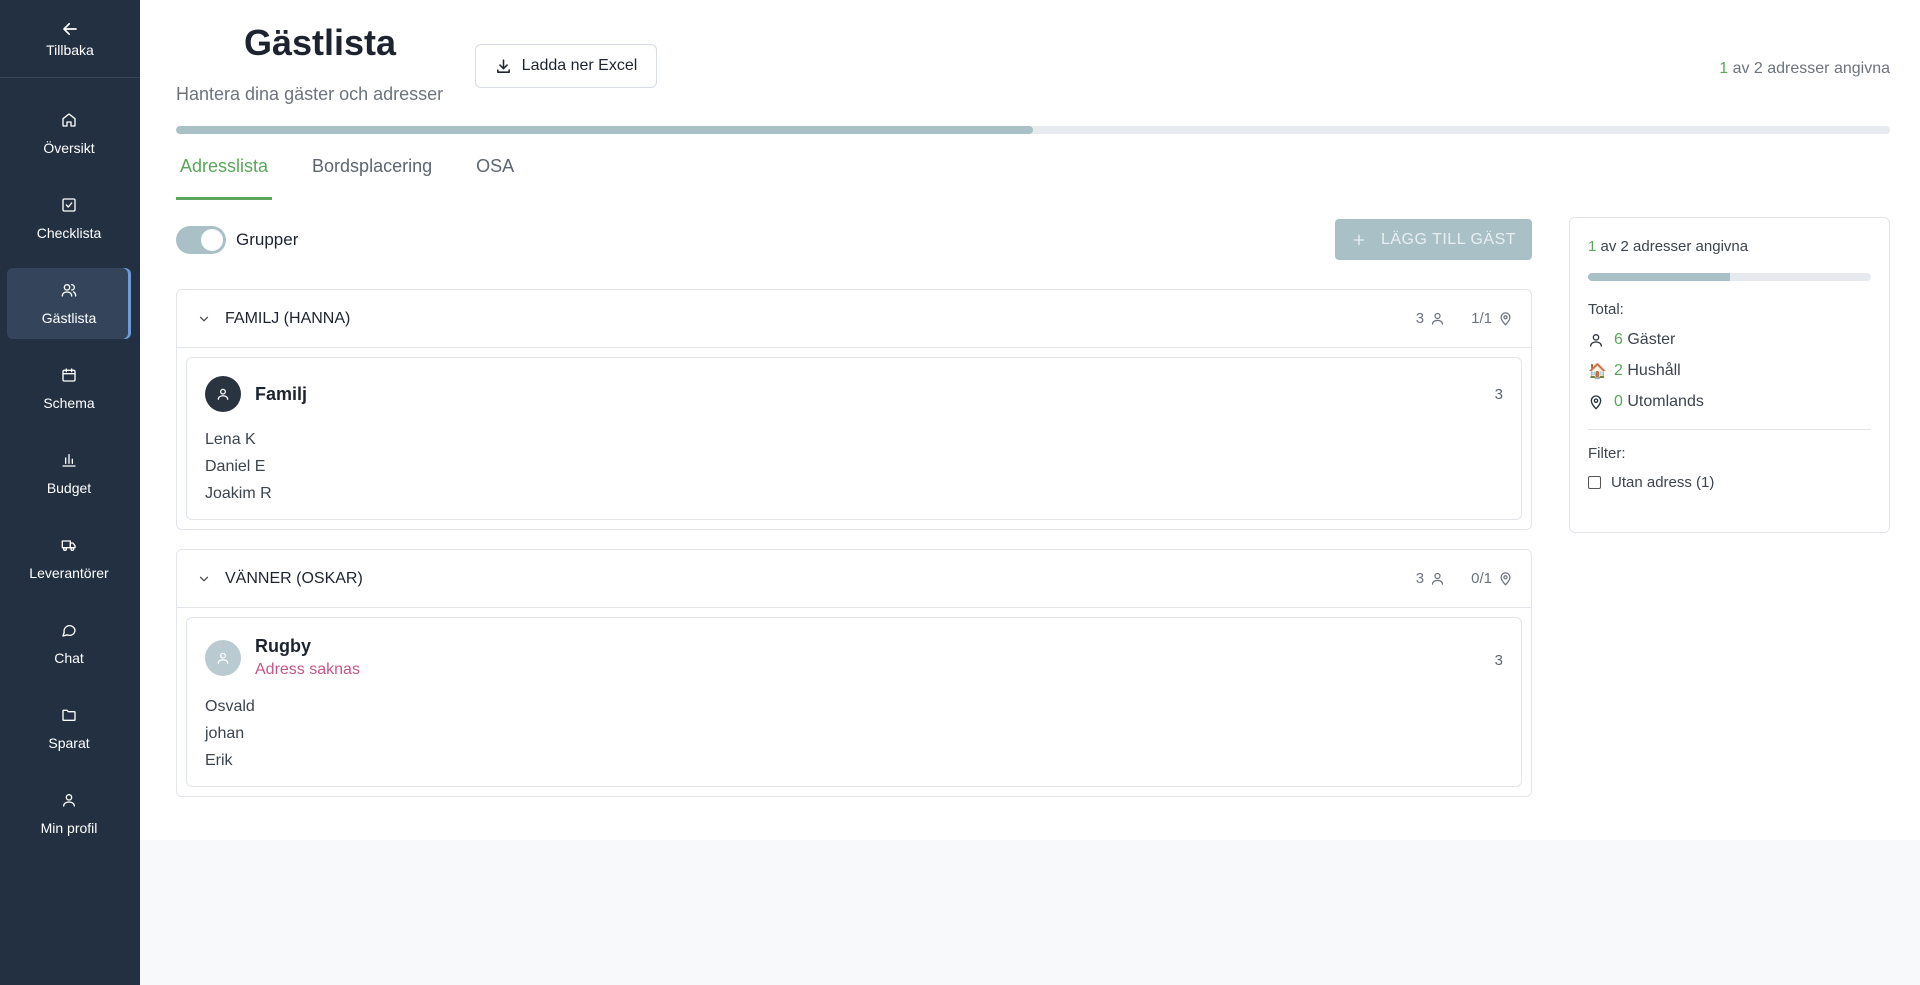  What do you see at coordinates (579, 65) in the screenshot?
I see `download-excel-label: Ladda ner Excel` at bounding box center [579, 65].